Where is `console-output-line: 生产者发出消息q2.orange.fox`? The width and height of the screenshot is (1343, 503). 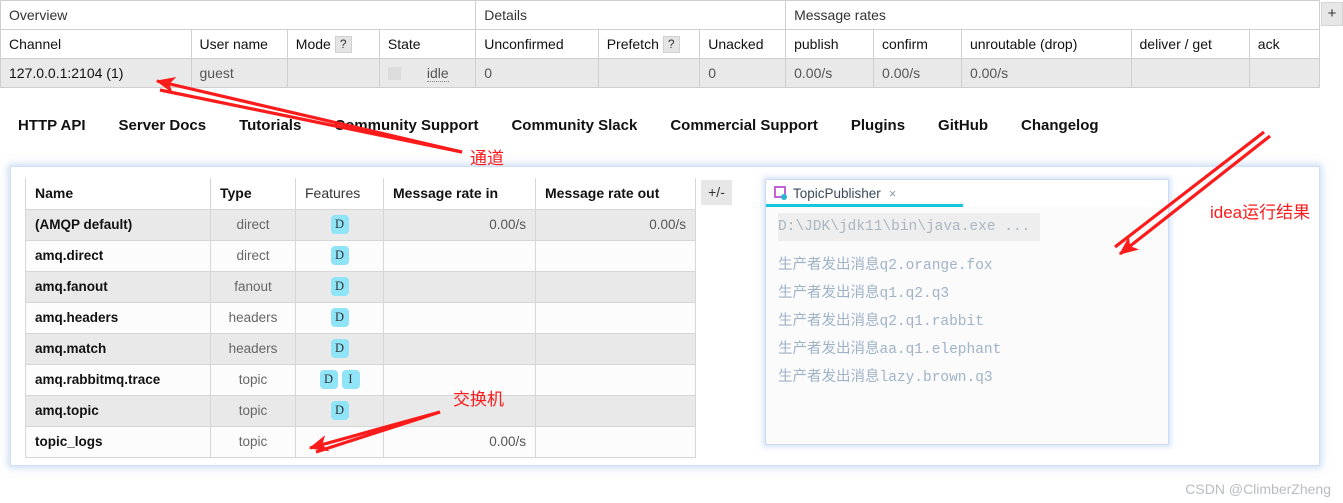
console-output-line: 生产者发出消息q2.orange.fox is located at coordinates (885, 266).